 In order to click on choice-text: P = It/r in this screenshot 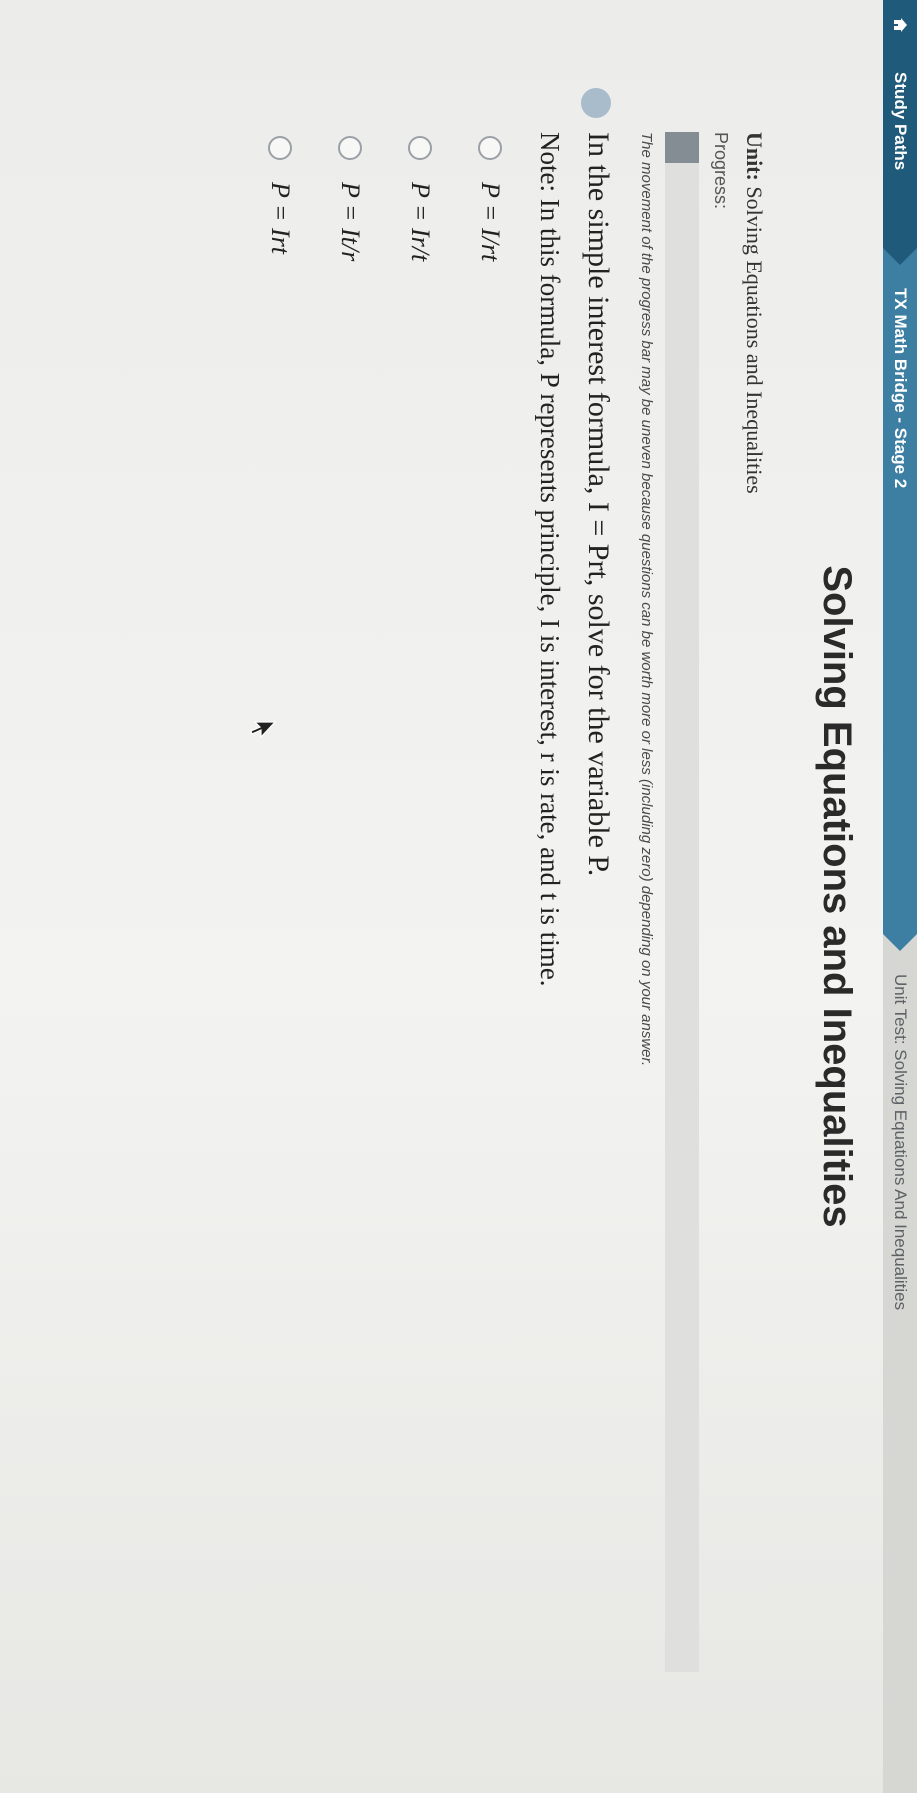, I will do `click(350, 222)`.